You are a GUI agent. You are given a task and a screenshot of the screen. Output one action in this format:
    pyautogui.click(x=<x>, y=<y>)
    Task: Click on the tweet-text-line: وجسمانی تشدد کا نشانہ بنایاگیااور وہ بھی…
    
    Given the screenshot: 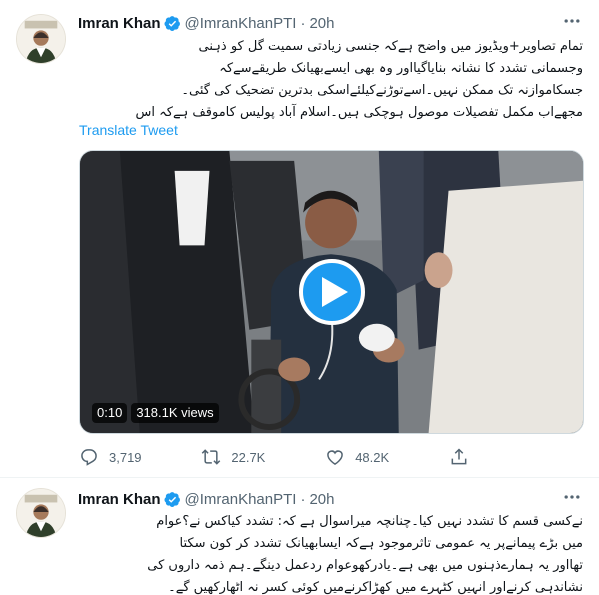 What is the action you would take?
    pyautogui.click(x=401, y=68)
    